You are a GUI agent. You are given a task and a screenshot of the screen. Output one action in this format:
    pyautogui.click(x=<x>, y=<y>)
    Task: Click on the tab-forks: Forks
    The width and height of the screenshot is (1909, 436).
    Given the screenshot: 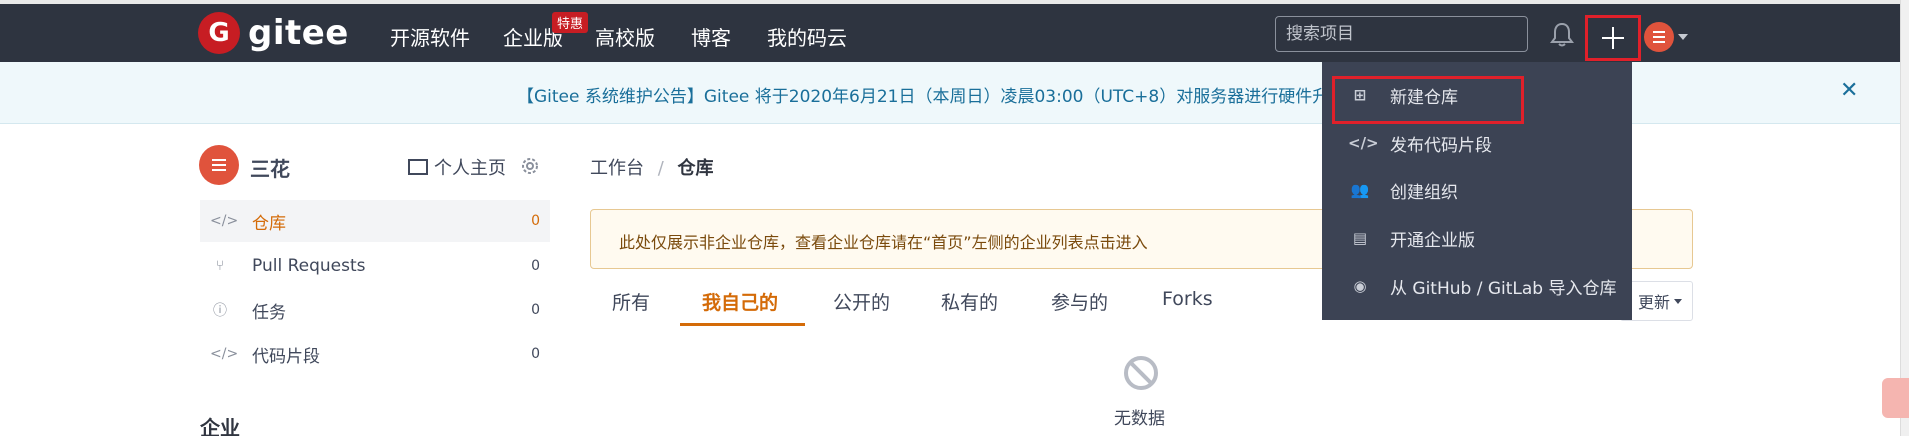 What is the action you would take?
    pyautogui.click(x=1187, y=299)
    